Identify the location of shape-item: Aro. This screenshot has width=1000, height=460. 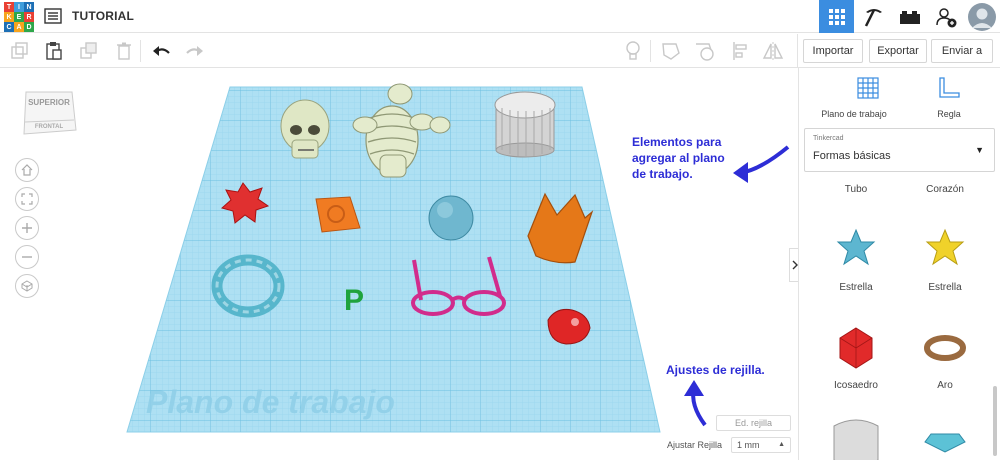
(945, 358).